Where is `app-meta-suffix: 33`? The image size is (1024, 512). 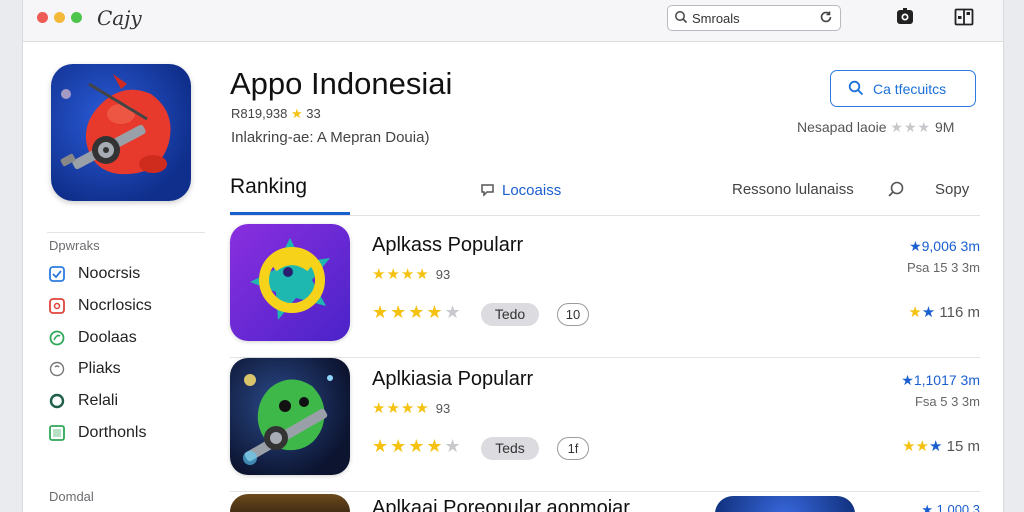 app-meta-suffix: 33 is located at coordinates (313, 113).